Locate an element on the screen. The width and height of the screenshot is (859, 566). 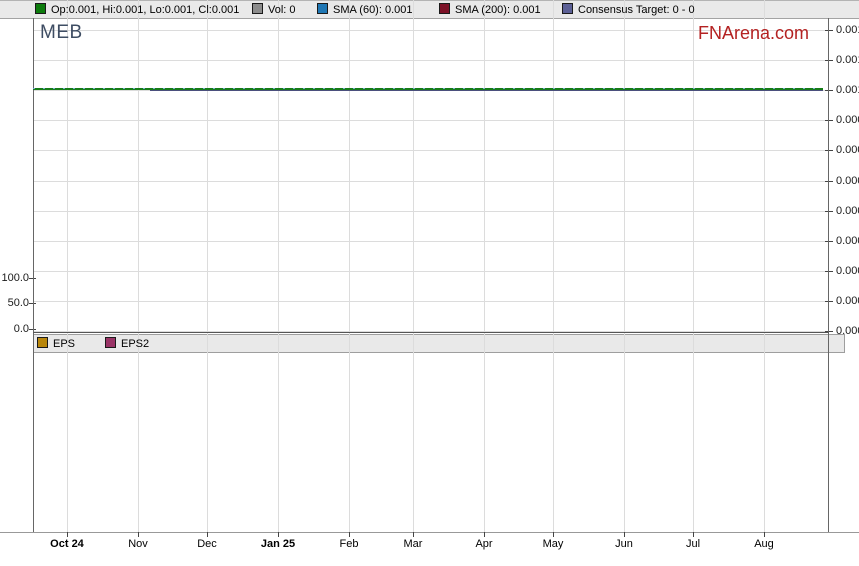
x-axis-label: Nov is located at coordinates (138, 544).